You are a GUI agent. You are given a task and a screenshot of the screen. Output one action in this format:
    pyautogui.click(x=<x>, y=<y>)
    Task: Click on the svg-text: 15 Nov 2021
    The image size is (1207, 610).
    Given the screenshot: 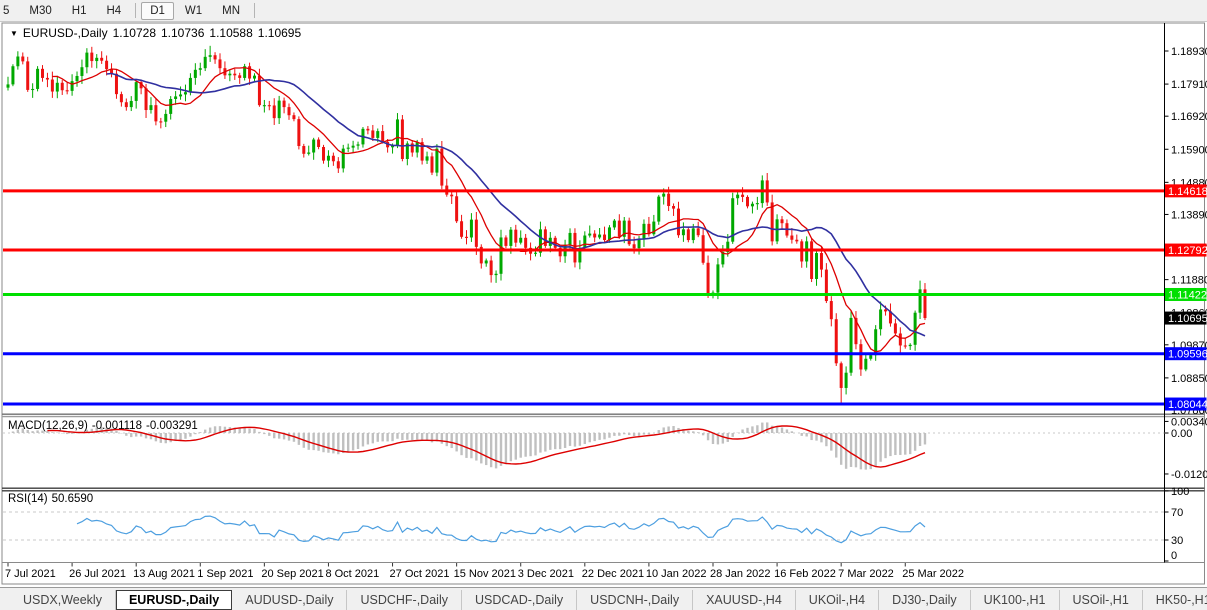 What is the action you would take?
    pyautogui.click(x=485, y=574)
    